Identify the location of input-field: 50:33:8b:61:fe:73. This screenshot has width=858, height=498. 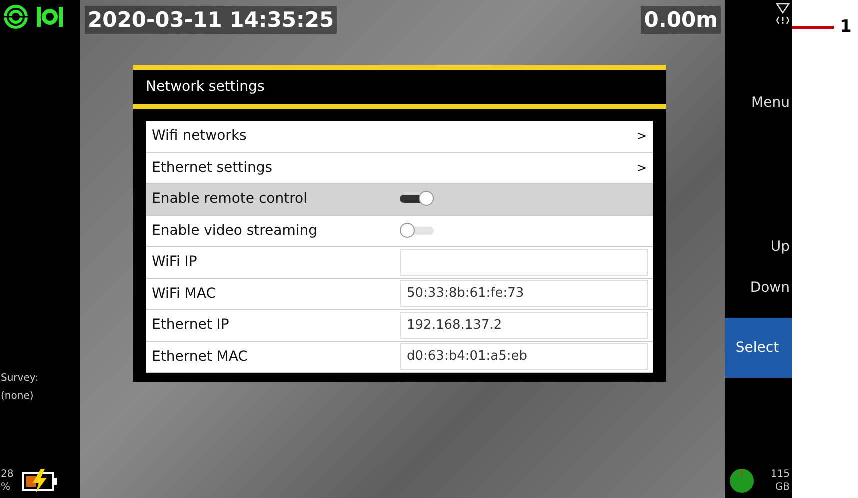
(524, 294).